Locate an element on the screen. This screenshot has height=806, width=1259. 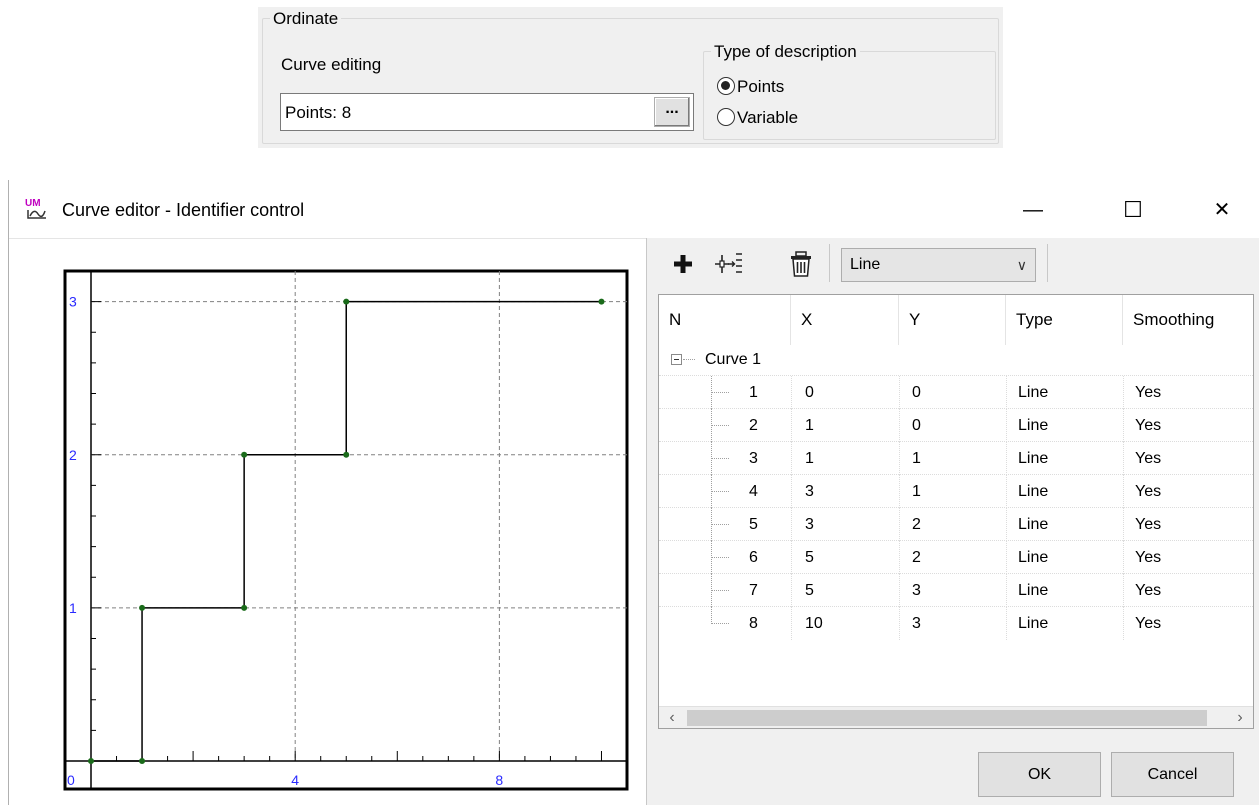
minimize-button: — is located at coordinates (1033, 210).